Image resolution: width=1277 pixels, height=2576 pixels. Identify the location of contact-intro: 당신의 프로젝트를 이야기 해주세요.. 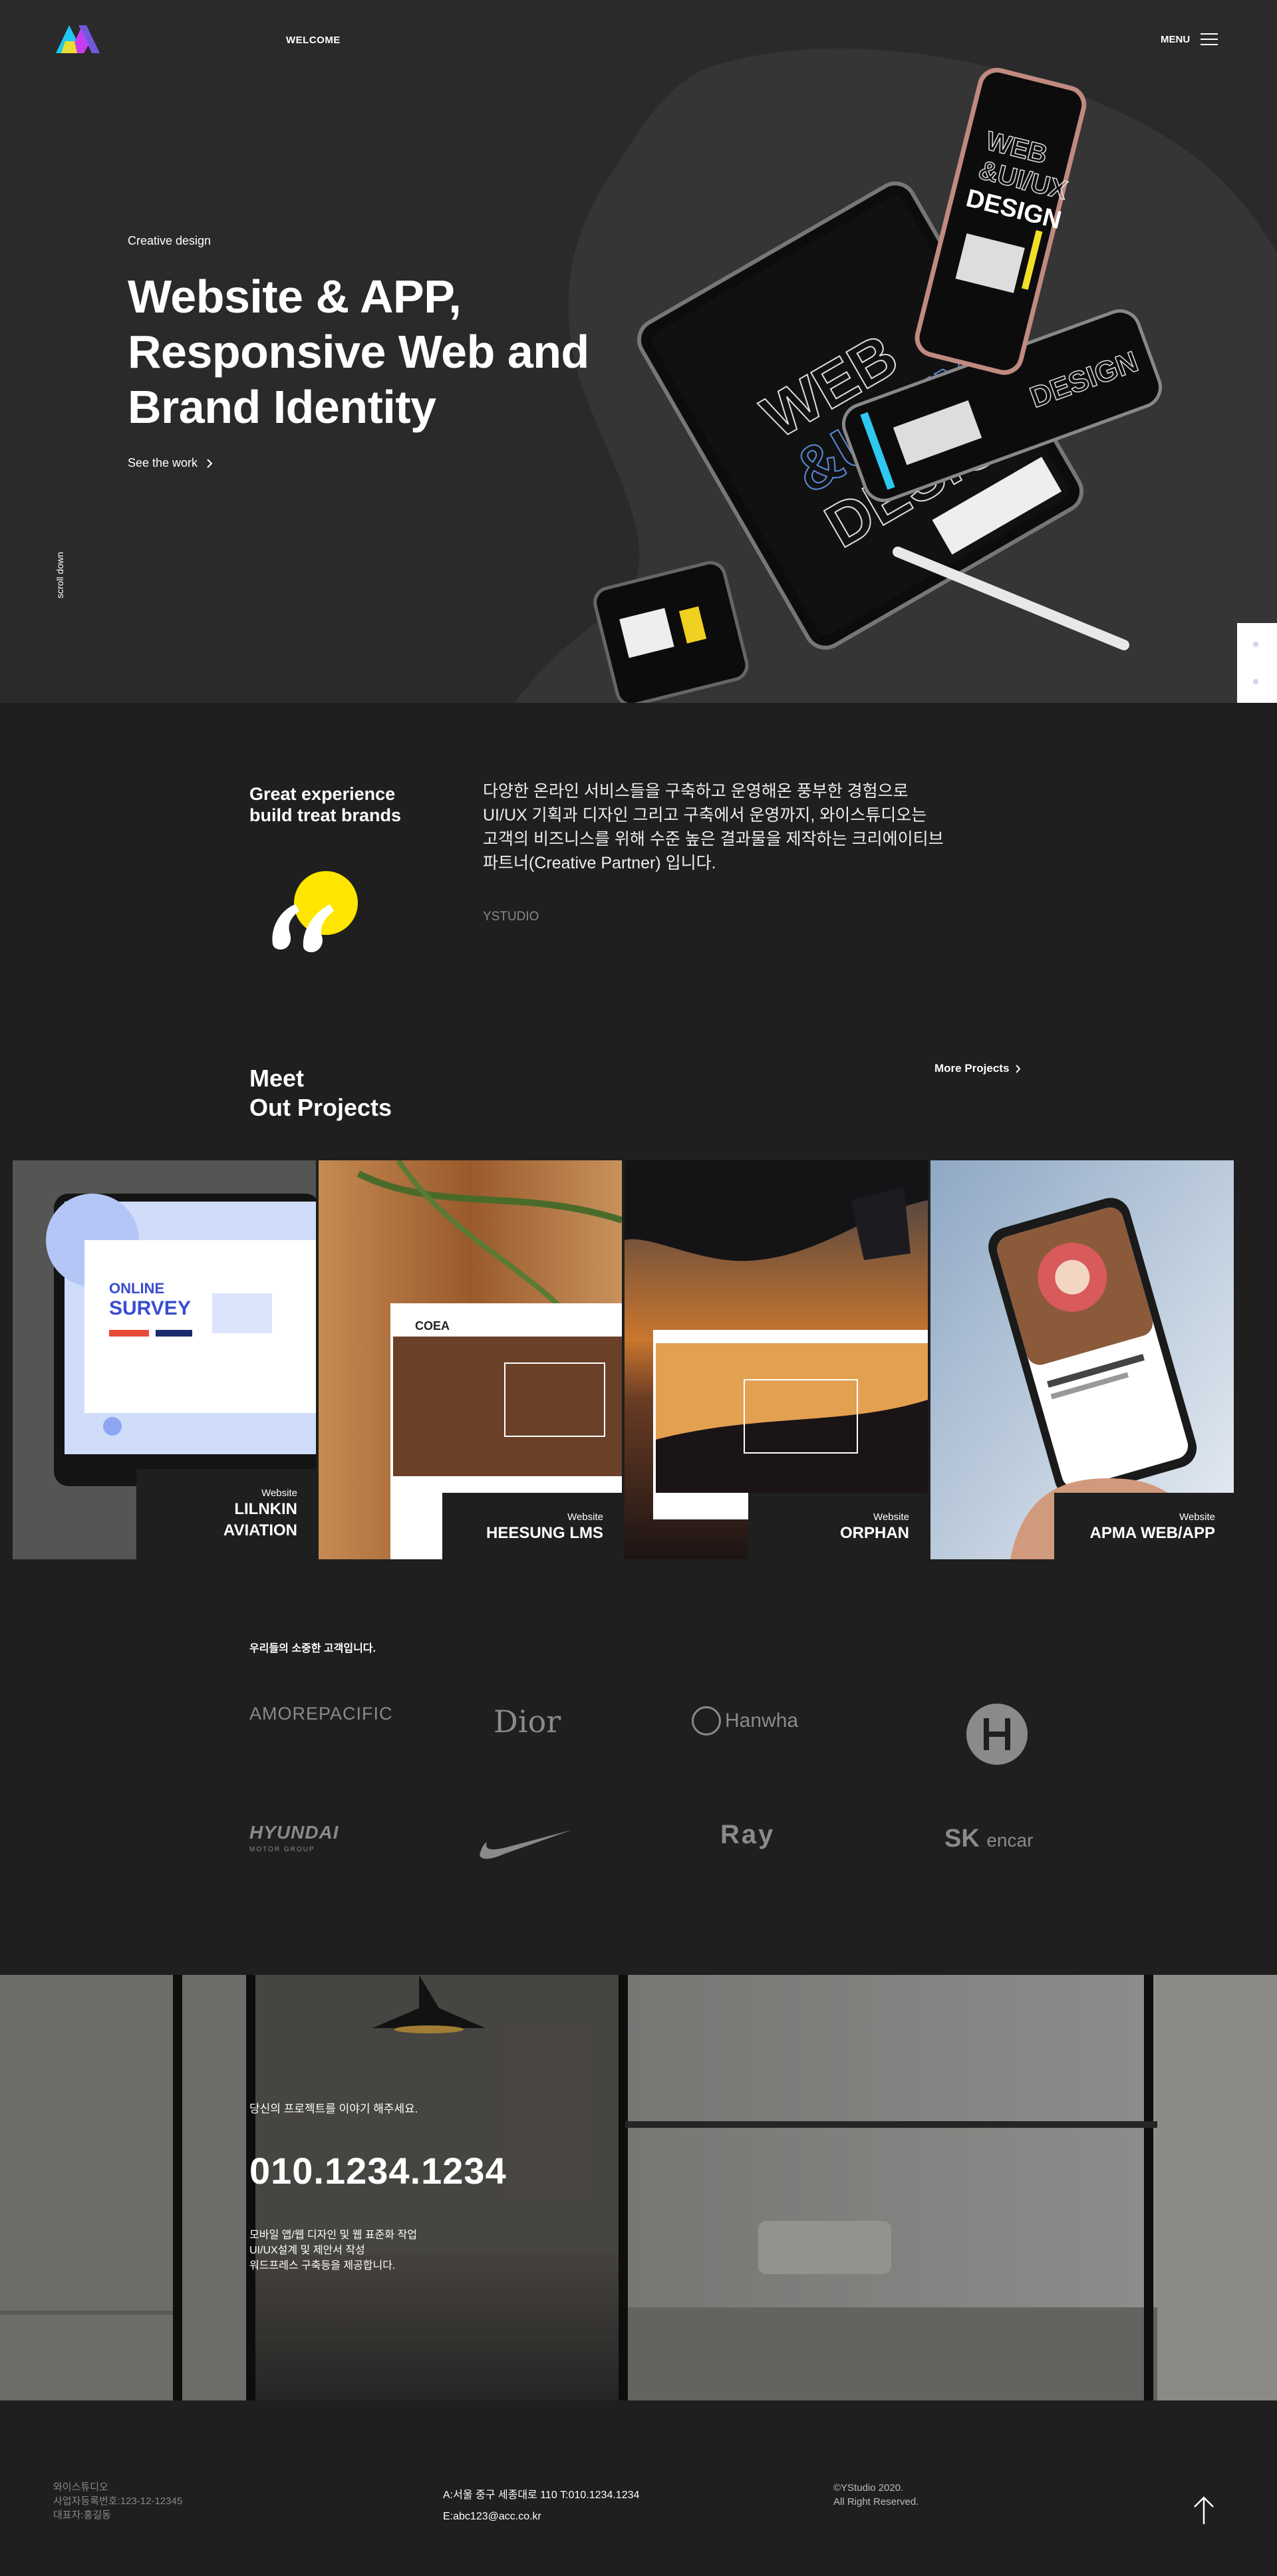
(334, 2109).